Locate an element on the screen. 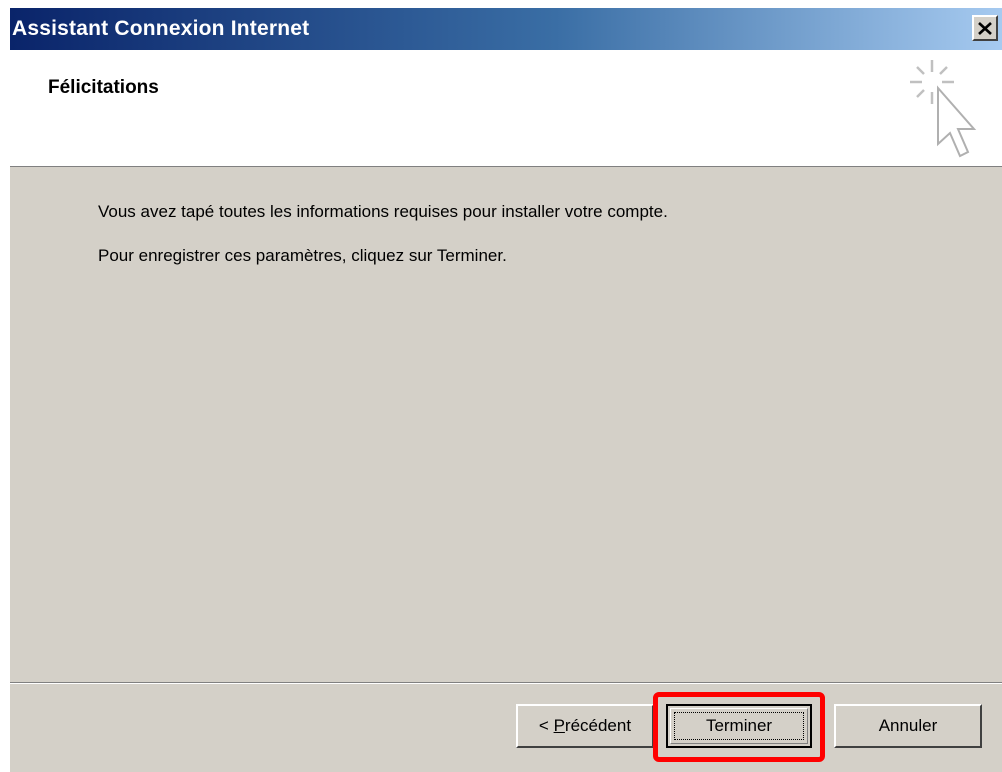 Image resolution: width=1002 pixels, height=772 pixels. title-bar: Assistant Connexion Internet is located at coordinates (506, 29).